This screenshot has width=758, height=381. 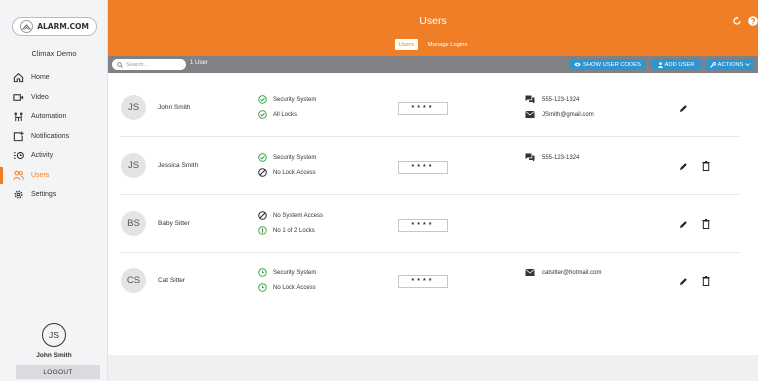 I want to click on search-icon, so click(x=120, y=64).